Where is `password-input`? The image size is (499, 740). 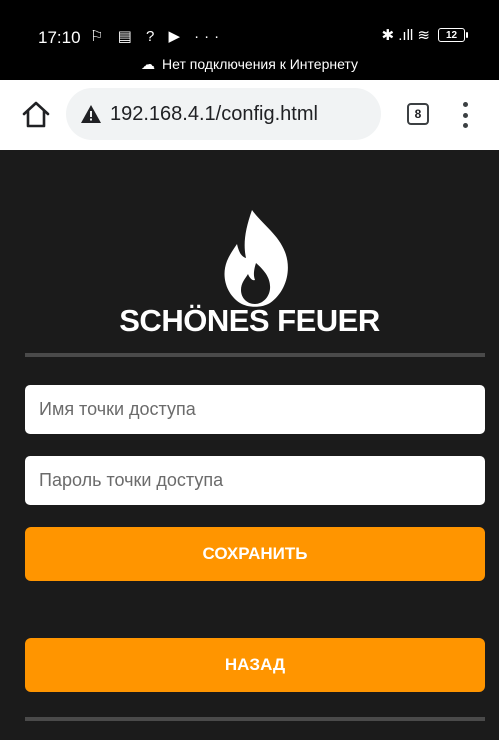
password-input is located at coordinates (255, 480).